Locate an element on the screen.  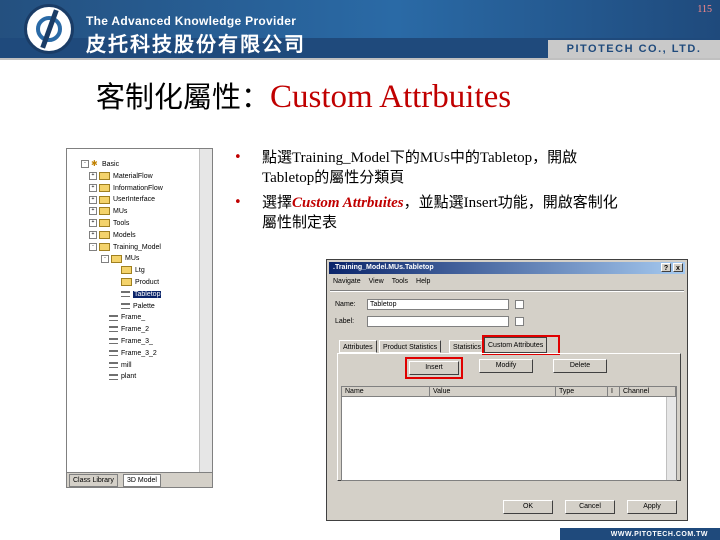
tree-node: Frame_3_2 is located at coordinates (117, 354).